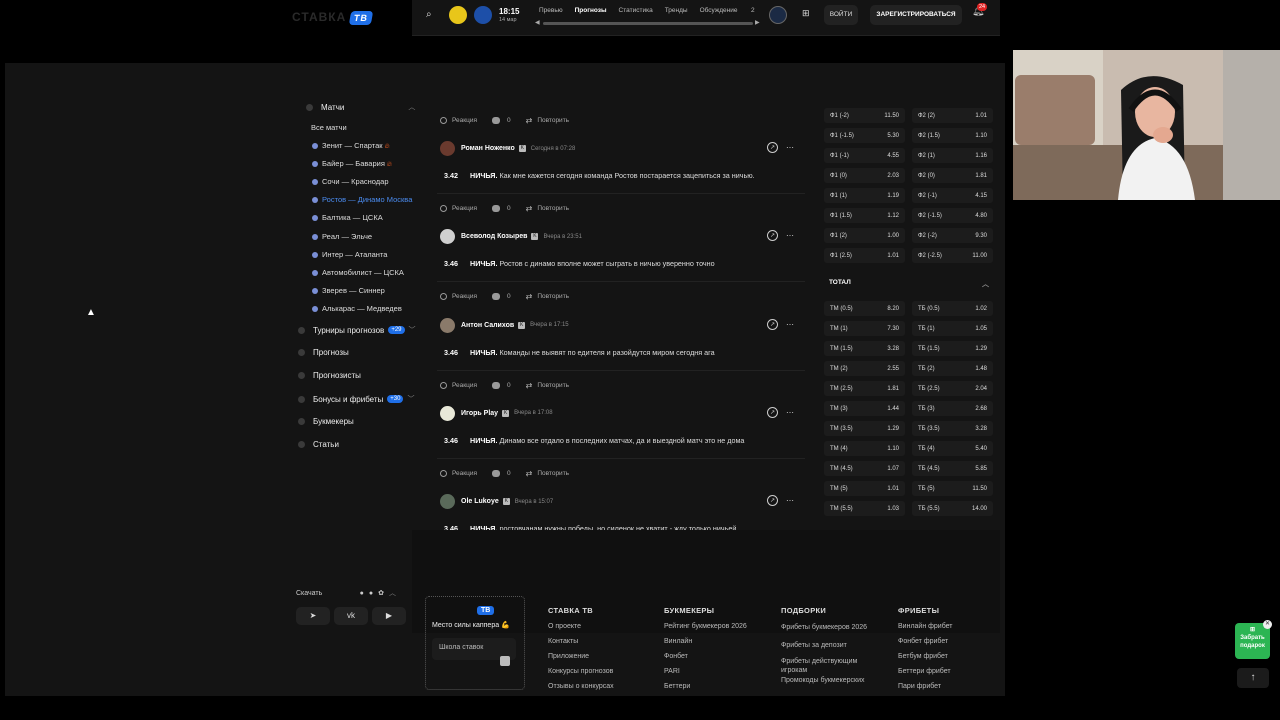  What do you see at coordinates (494, 236) in the screenshot?
I see `comment-author: Всеволод Козырев` at bounding box center [494, 236].